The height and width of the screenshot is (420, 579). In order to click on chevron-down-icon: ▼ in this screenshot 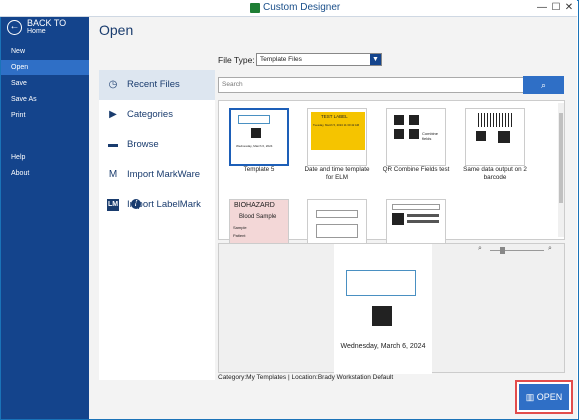, I will do `click(375, 59)`.